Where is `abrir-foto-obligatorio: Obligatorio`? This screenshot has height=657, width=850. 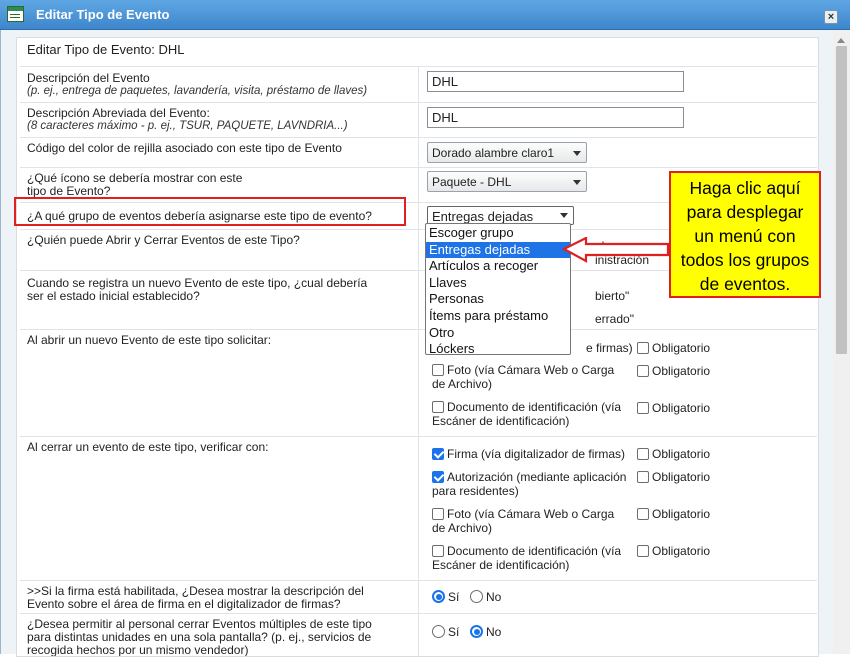 abrir-foto-obligatorio: Obligatorio is located at coordinates (673, 371).